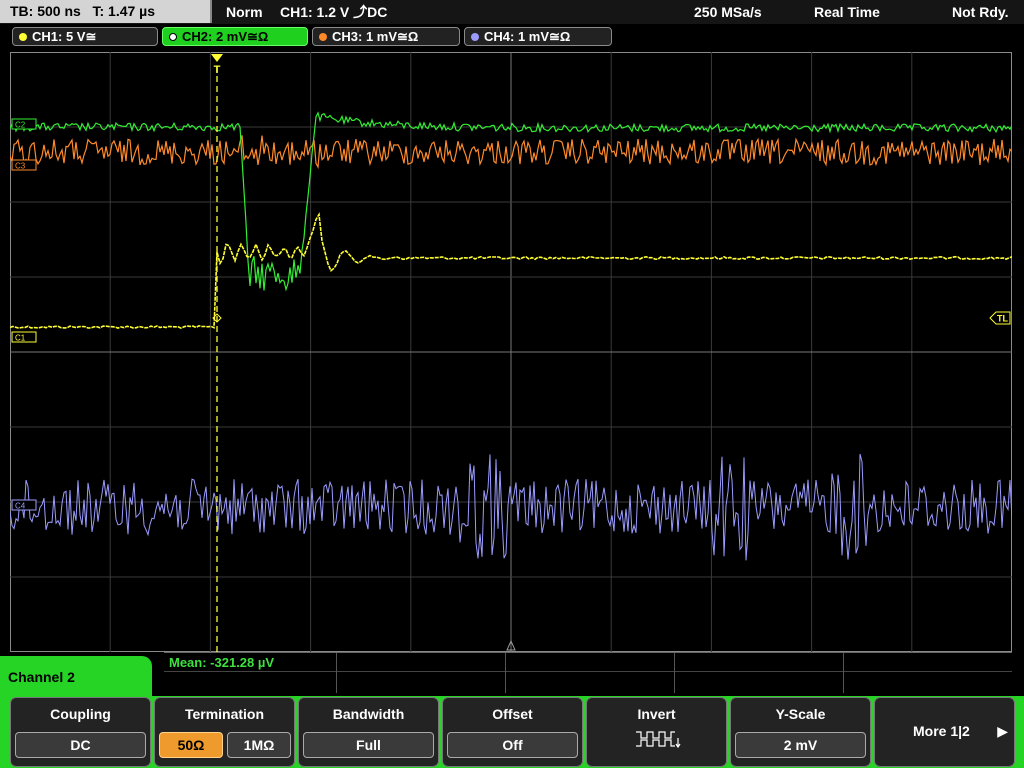 This screenshot has height=768, width=1024. What do you see at coordinates (45, 11) in the screenshot?
I see `timebase-readout: TB: 500 ns` at bounding box center [45, 11].